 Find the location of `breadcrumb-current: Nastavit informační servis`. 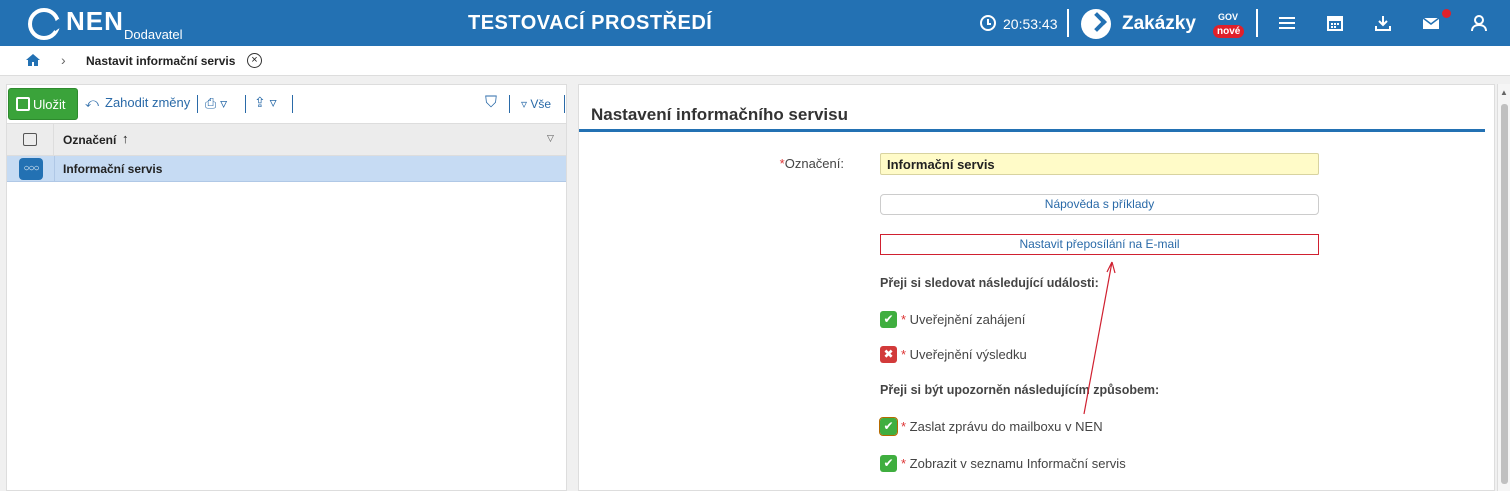

breadcrumb-current: Nastavit informační servis is located at coordinates (161, 61).